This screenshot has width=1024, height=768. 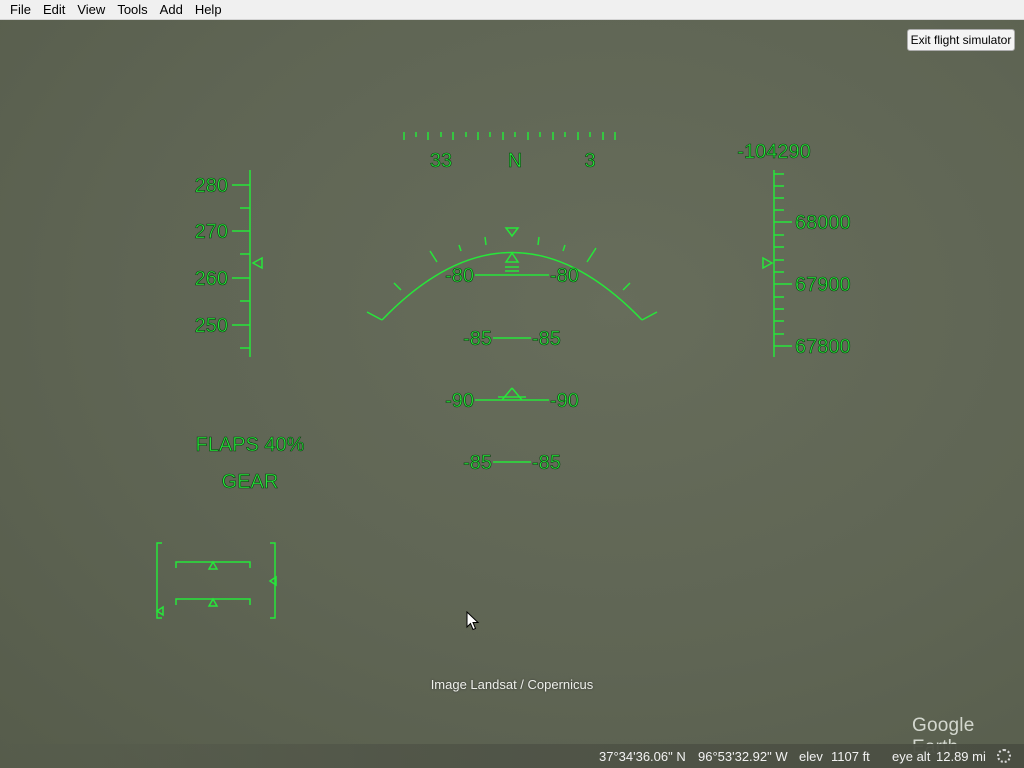 I want to click on control-trim-indicator, so click(x=216, y=580).